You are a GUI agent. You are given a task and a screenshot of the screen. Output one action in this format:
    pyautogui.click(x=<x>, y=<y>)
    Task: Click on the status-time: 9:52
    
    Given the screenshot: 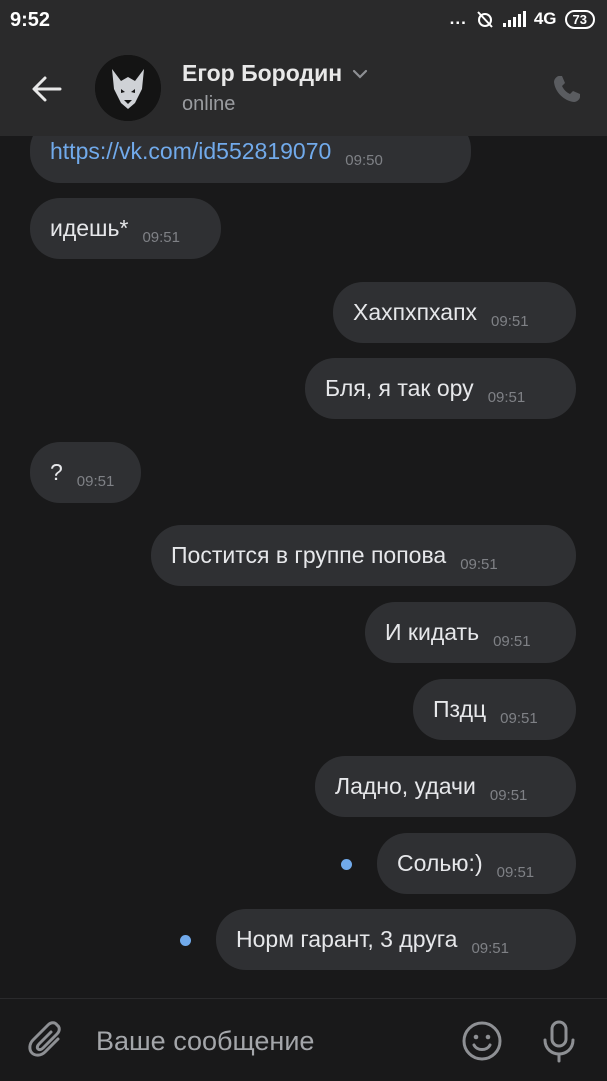 What is the action you would take?
    pyautogui.click(x=30, y=20)
    